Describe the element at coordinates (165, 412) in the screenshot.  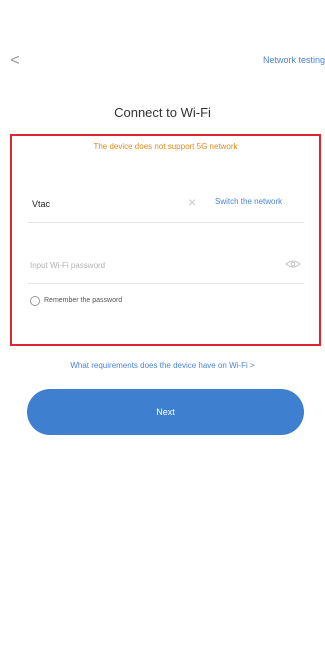
I see `next-button: Next` at that location.